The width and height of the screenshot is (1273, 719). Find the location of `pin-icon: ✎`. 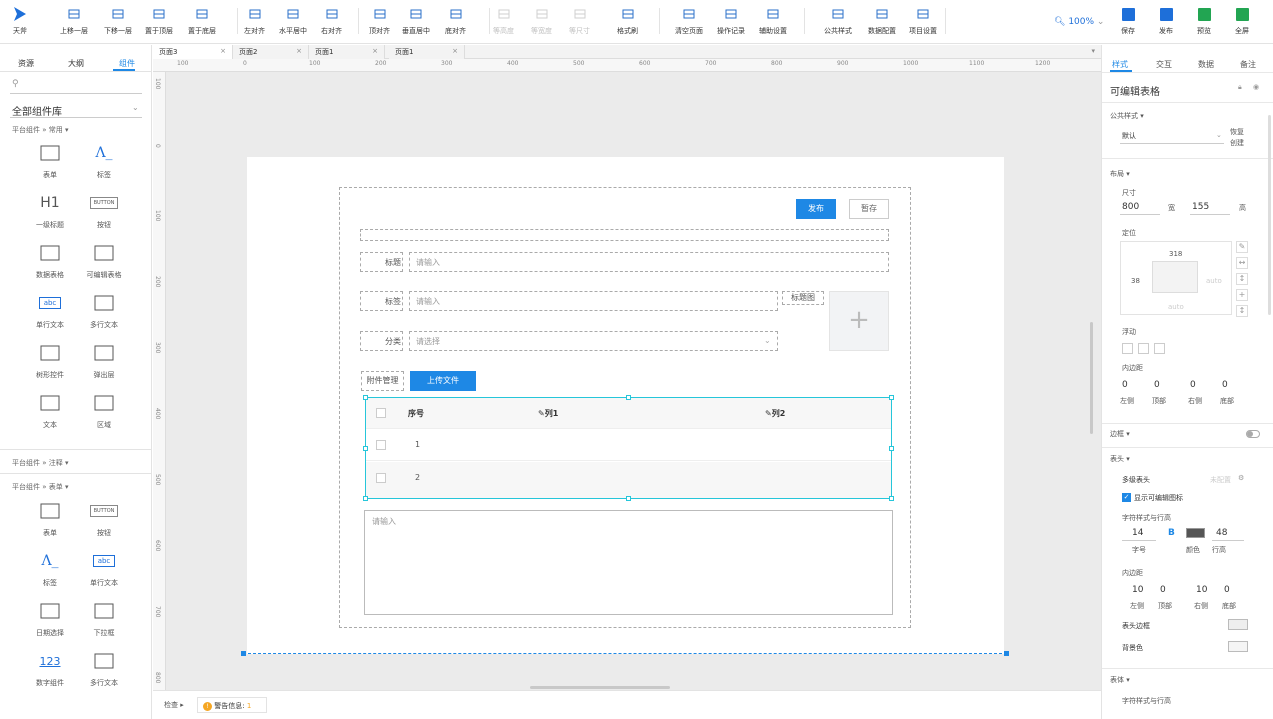

pin-icon: ✎ is located at coordinates (1242, 247).